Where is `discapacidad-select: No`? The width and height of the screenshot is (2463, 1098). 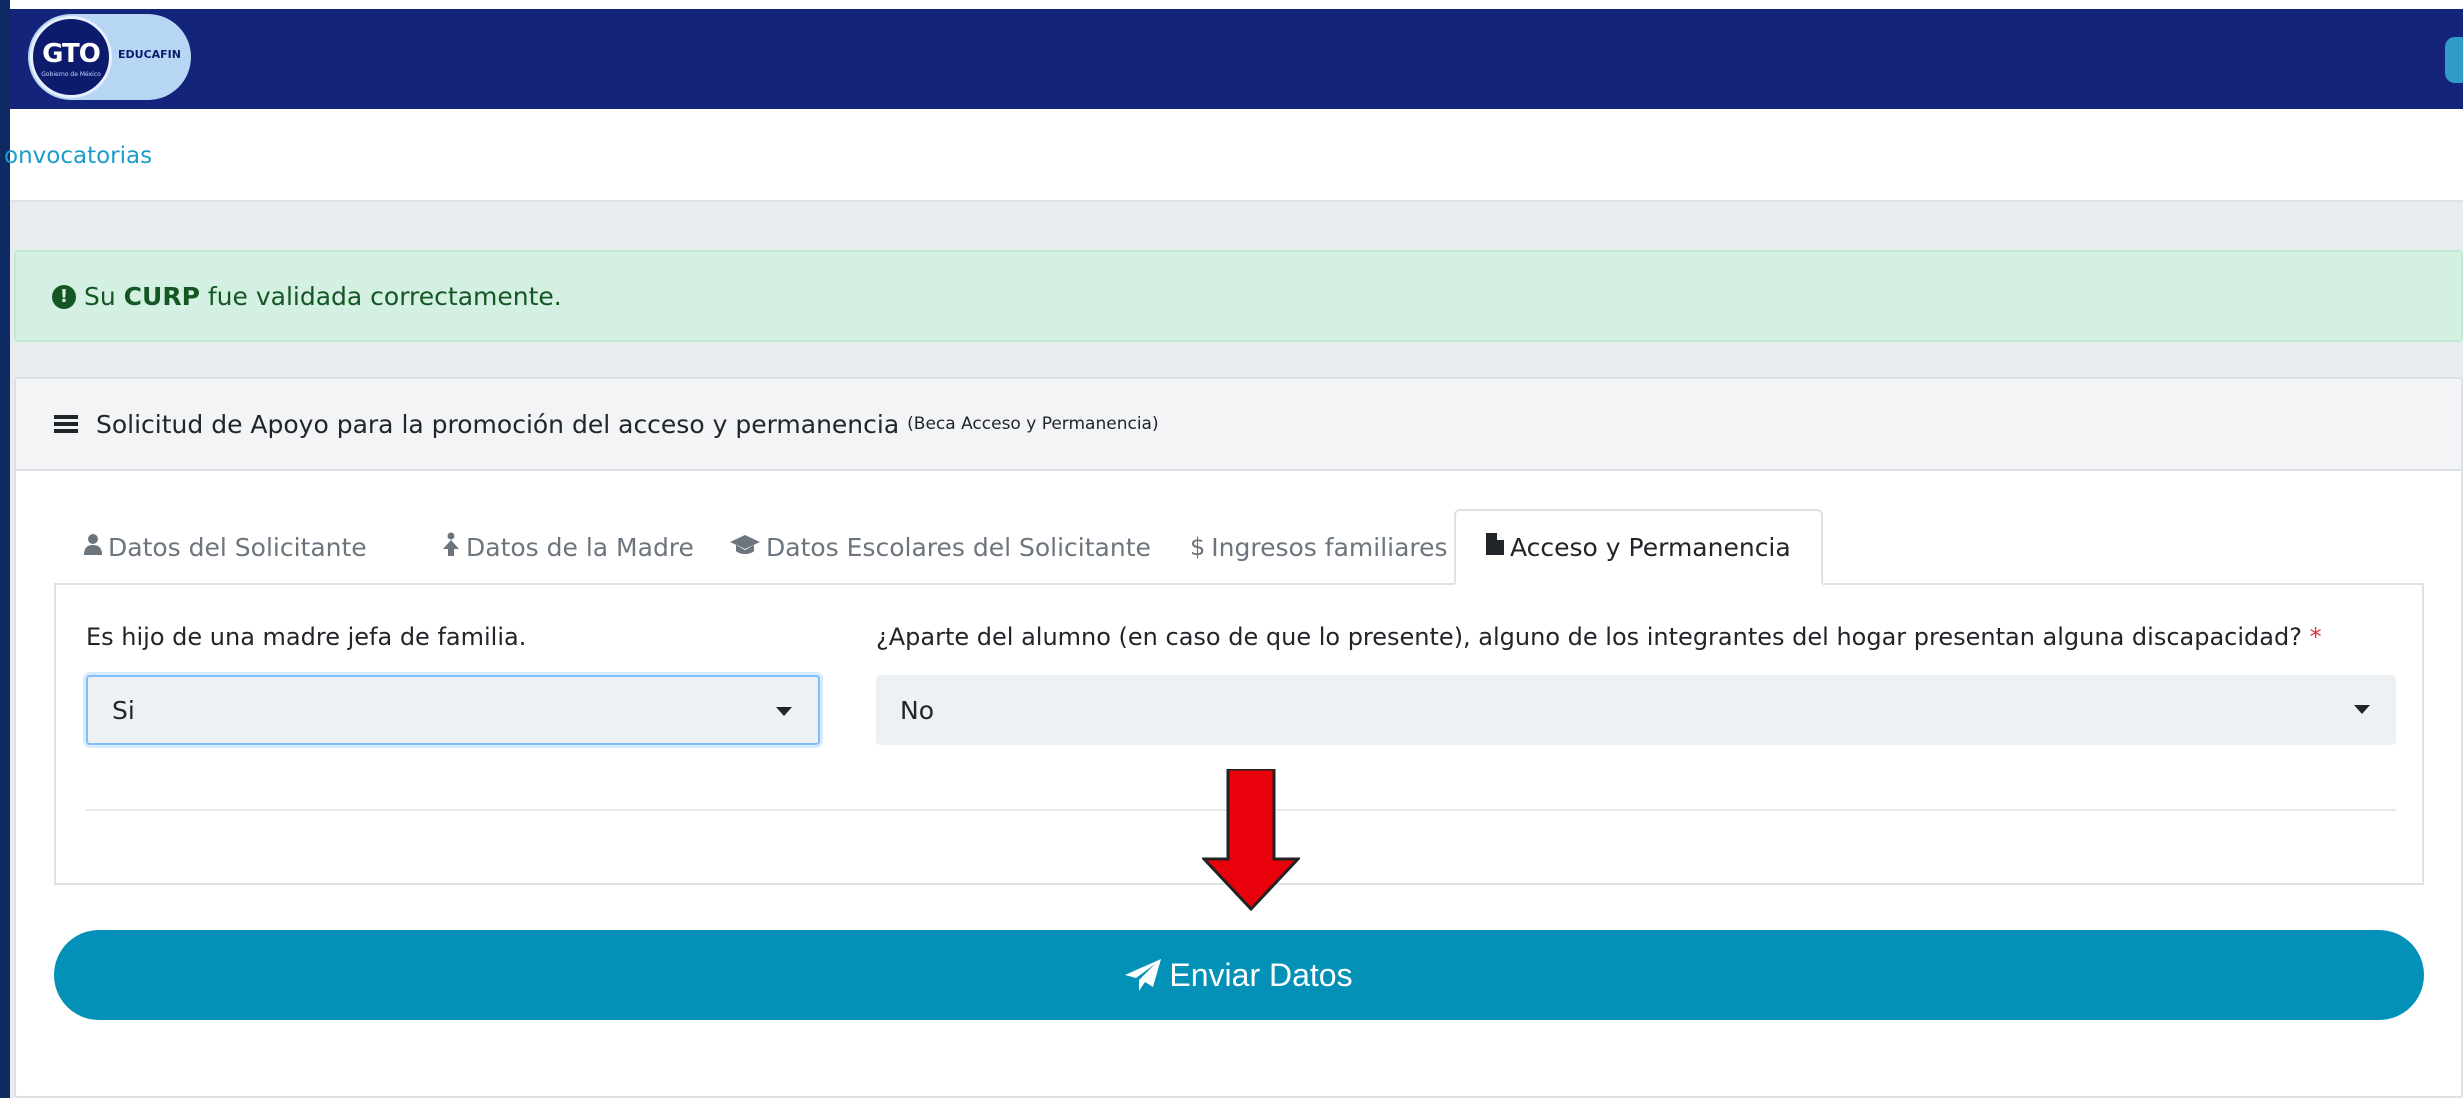 discapacidad-select: No is located at coordinates (1636, 710).